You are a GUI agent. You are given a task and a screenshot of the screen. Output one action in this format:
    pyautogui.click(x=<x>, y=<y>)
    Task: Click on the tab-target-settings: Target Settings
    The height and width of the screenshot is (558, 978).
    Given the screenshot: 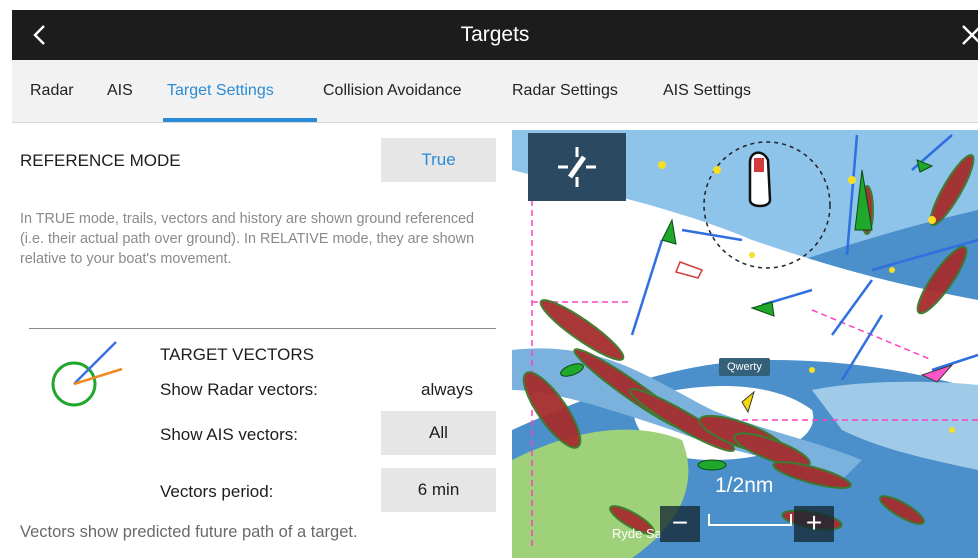 What is the action you would take?
    pyautogui.click(x=220, y=91)
    